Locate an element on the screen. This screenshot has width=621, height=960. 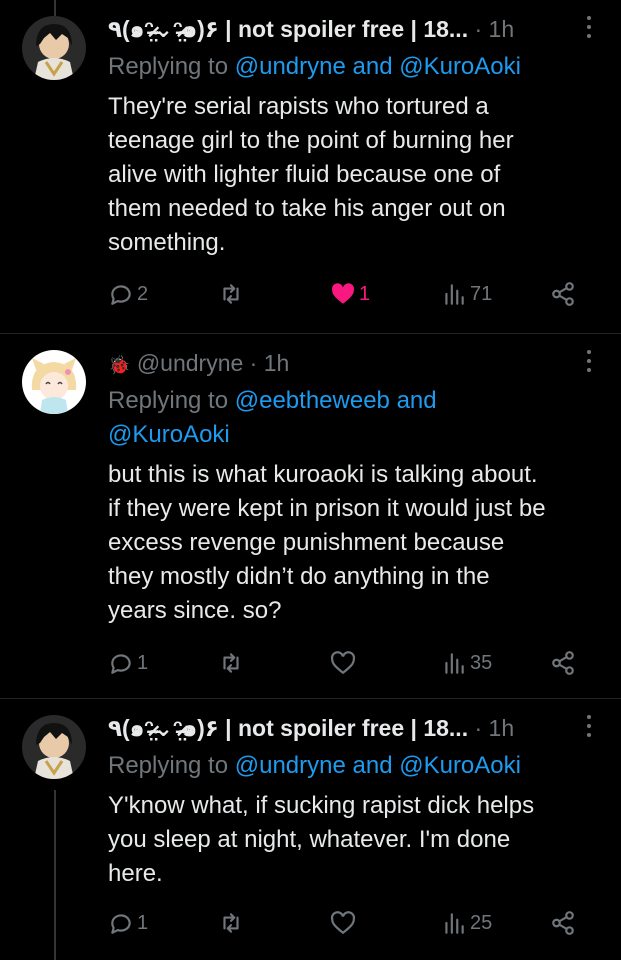
text-line: they mostly didn’t do anything in the is located at coordinates (299, 576).